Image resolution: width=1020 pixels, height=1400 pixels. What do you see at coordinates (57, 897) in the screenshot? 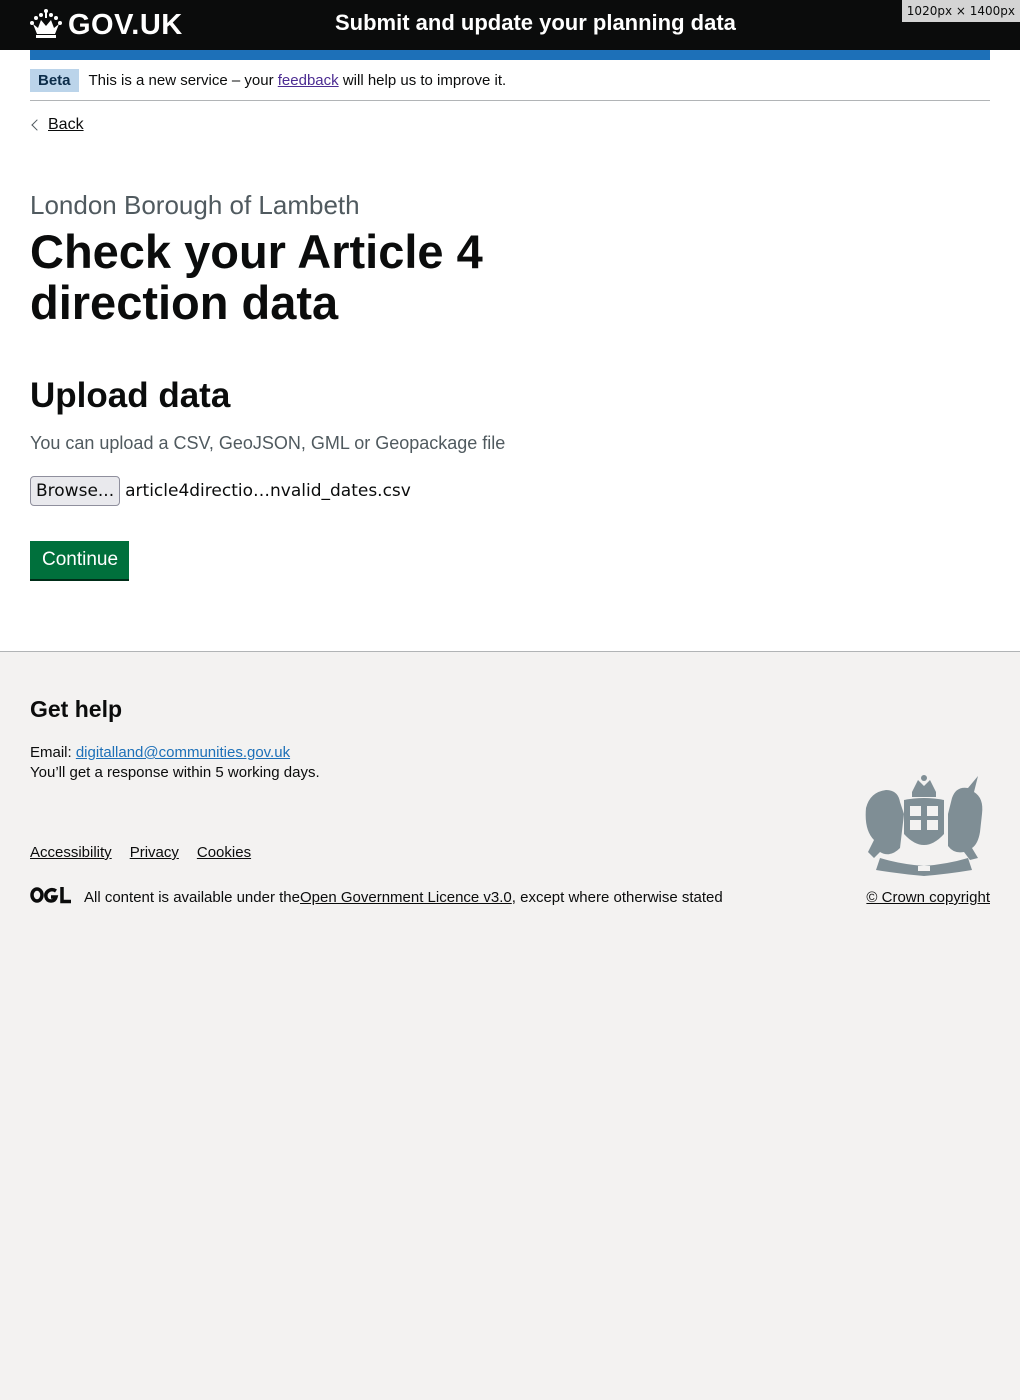
I see `ogl-logo-icon` at bounding box center [57, 897].